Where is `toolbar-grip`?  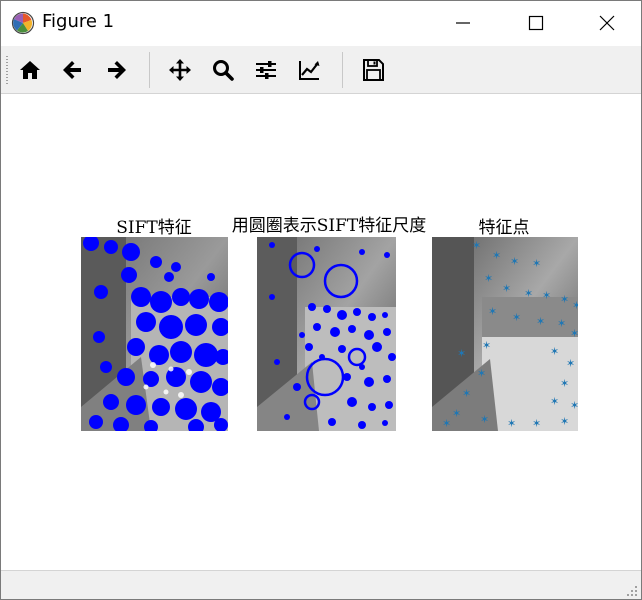
toolbar-grip is located at coordinates (7, 70).